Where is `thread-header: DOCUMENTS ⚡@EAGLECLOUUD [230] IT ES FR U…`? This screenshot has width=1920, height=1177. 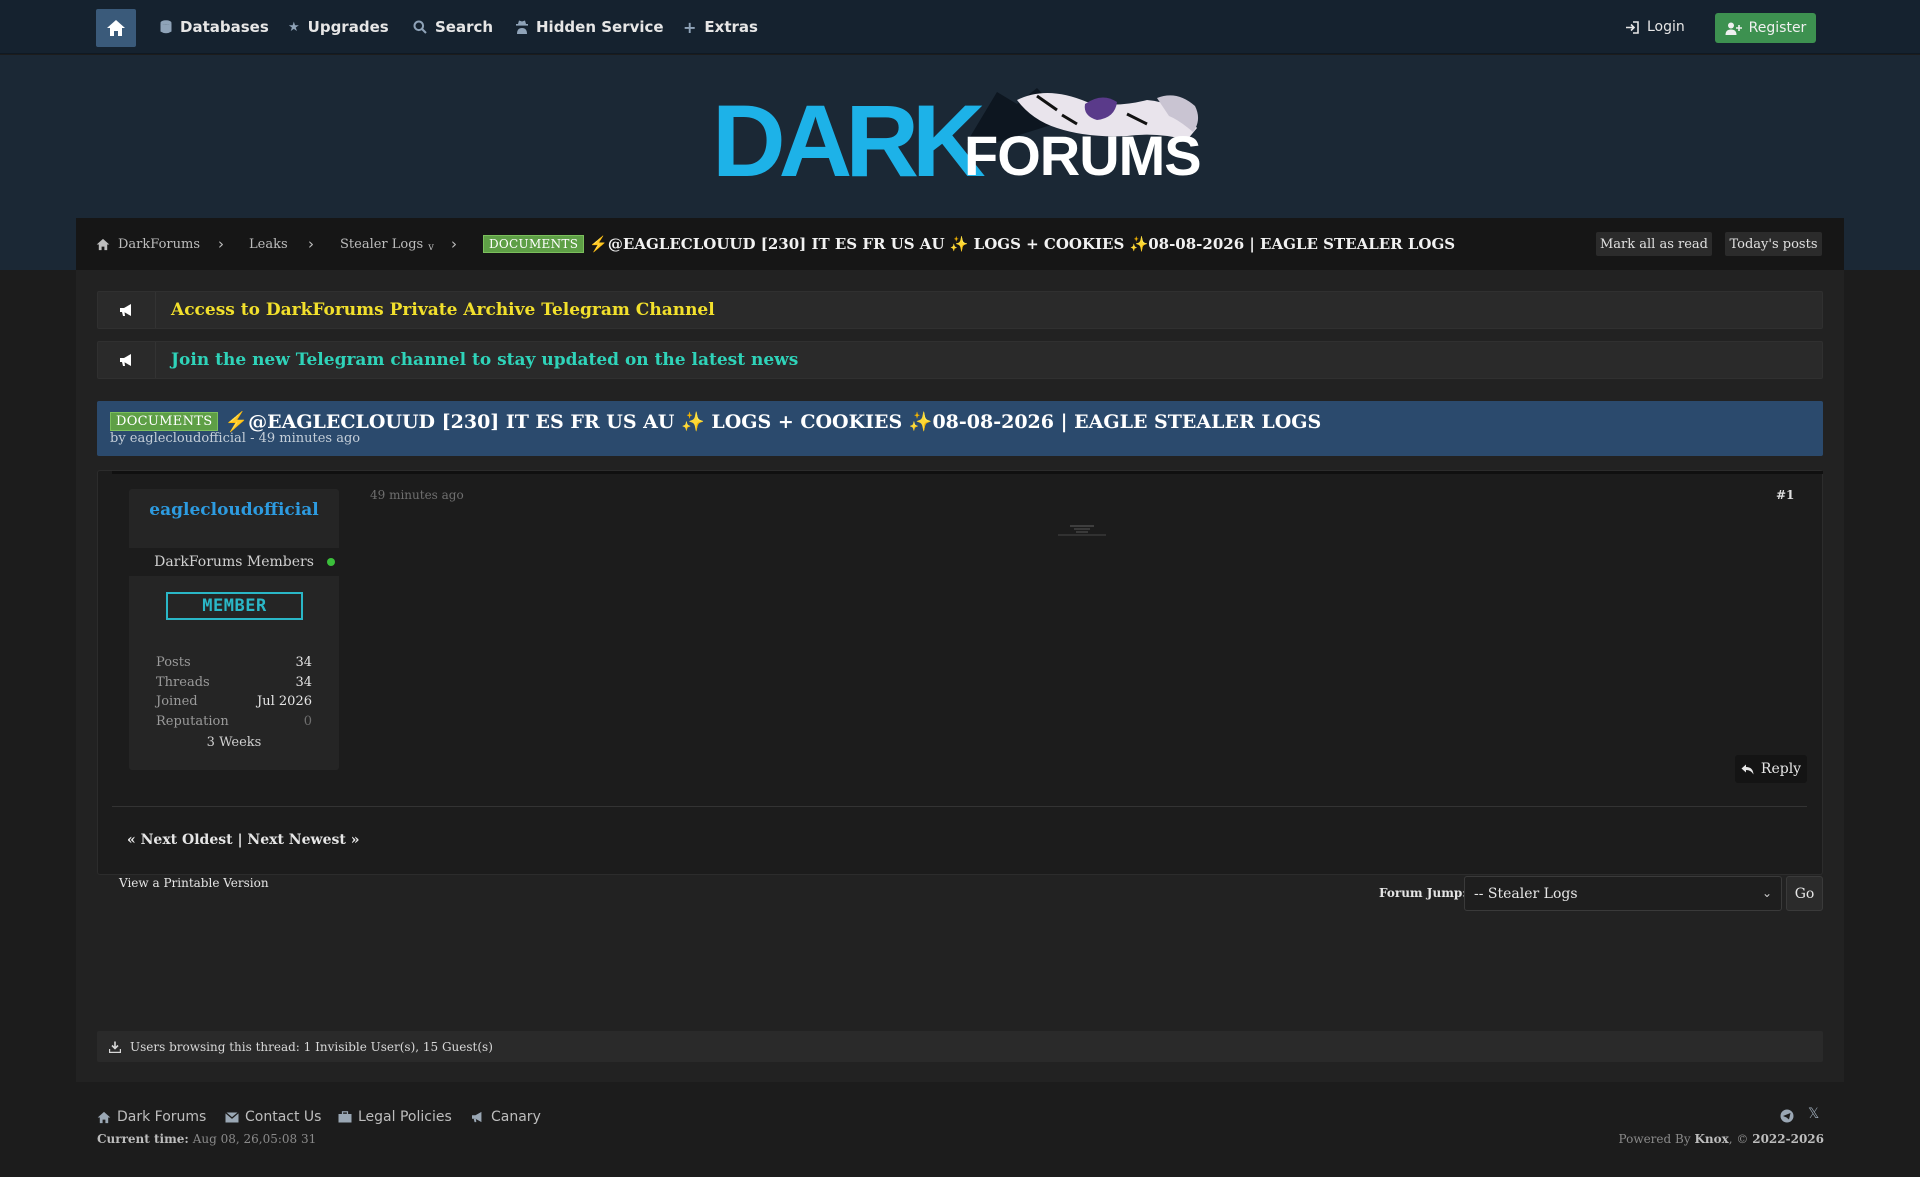
thread-header: DOCUMENTS ⚡@EAGLECLOUUD [230] IT ES FR U… is located at coordinates (960, 428).